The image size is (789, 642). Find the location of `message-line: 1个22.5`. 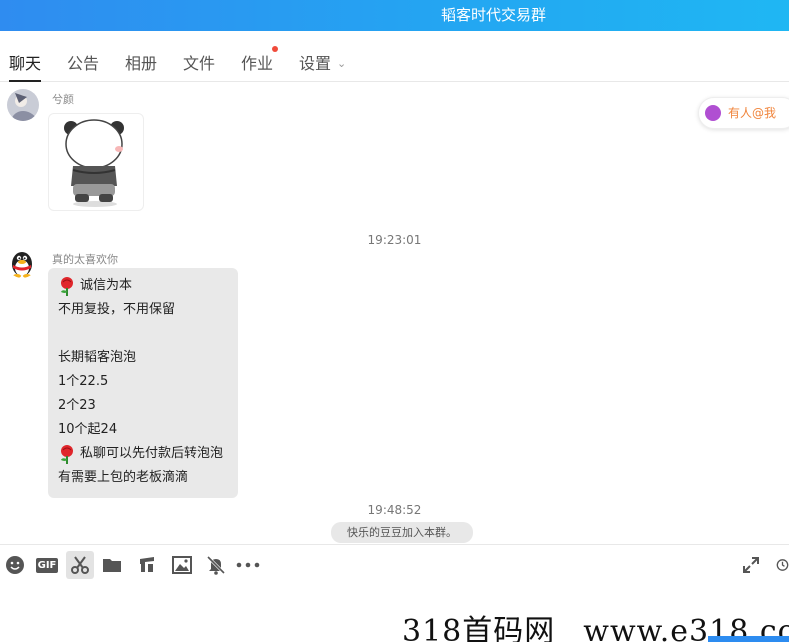

message-line: 1个22.5 is located at coordinates (143, 382).